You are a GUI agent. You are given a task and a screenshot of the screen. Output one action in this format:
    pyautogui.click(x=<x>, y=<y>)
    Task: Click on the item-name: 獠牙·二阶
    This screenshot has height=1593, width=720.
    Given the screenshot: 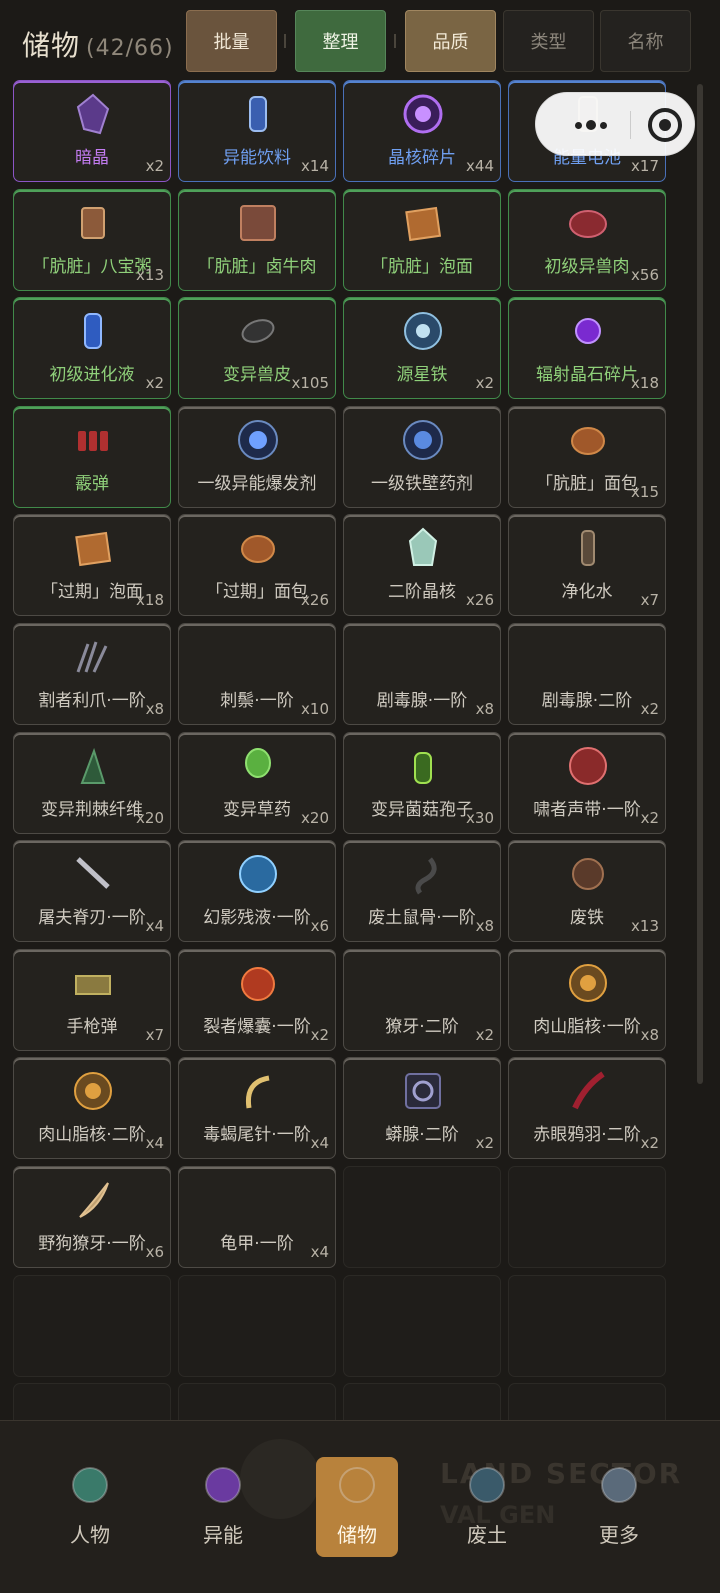 What is the action you would take?
    pyautogui.click(x=422, y=1027)
    